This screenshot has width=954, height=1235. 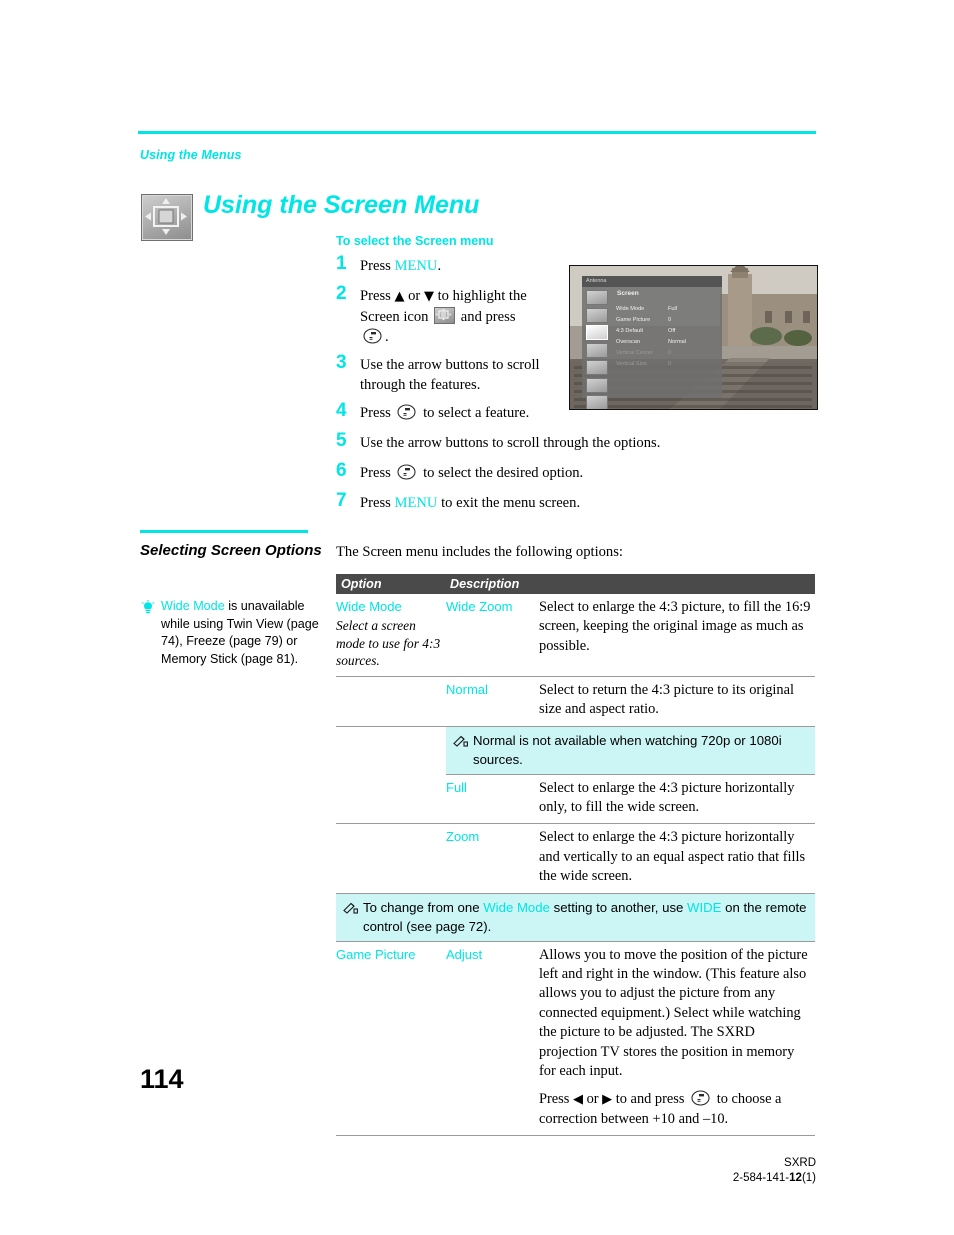 I want to click on osd-row-label: Vertical Center, so click(x=634, y=353).